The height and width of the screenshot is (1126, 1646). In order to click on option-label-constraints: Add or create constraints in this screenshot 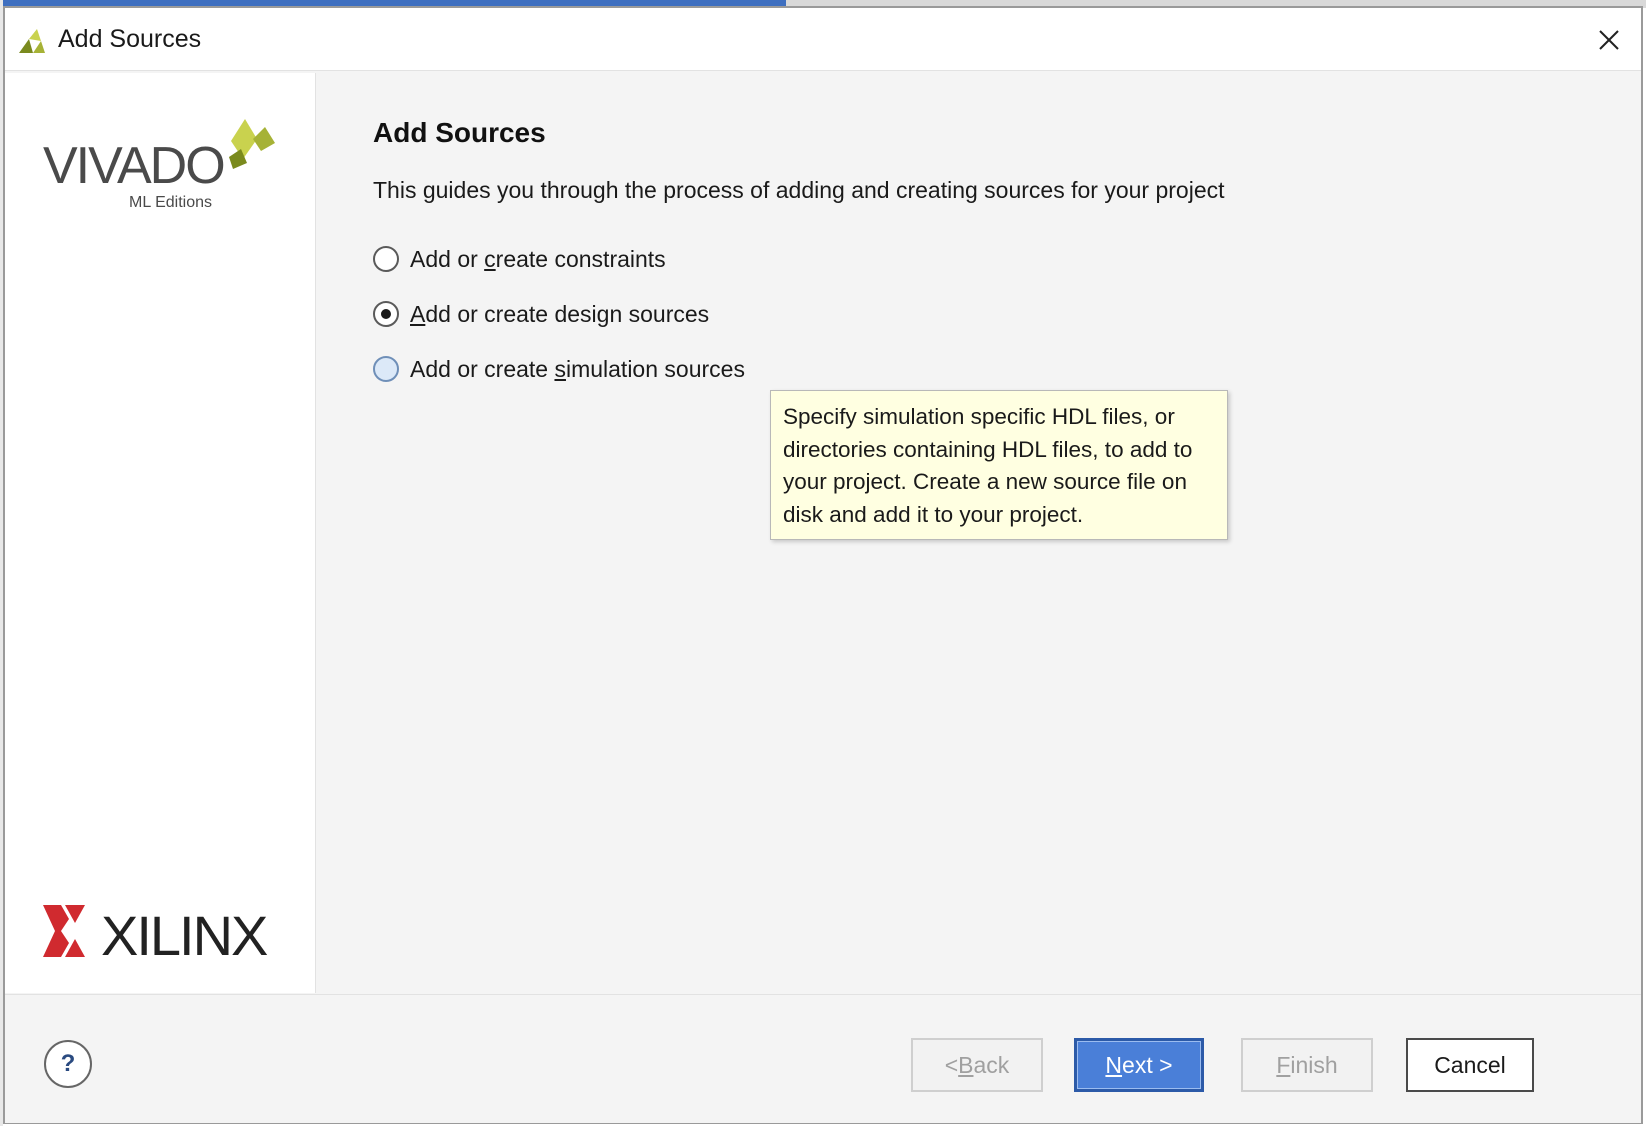, I will do `click(538, 258)`.